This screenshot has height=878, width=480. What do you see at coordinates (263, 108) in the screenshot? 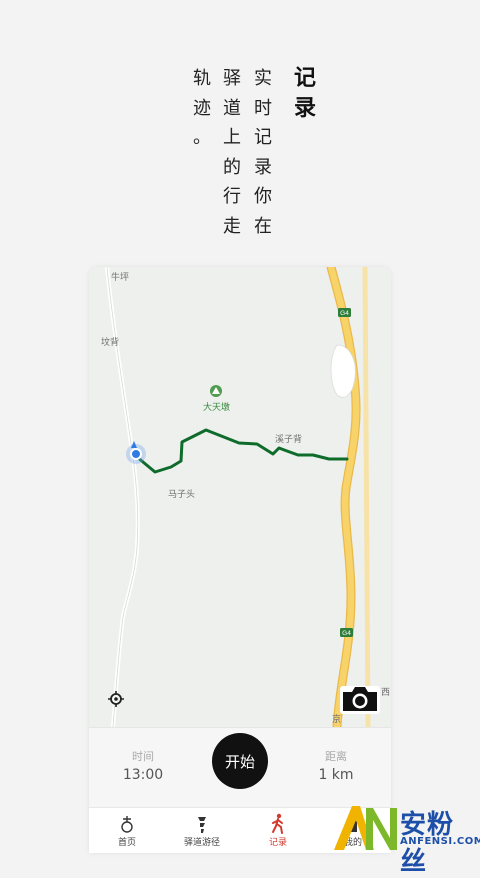
I see `headline-char: 时` at bounding box center [263, 108].